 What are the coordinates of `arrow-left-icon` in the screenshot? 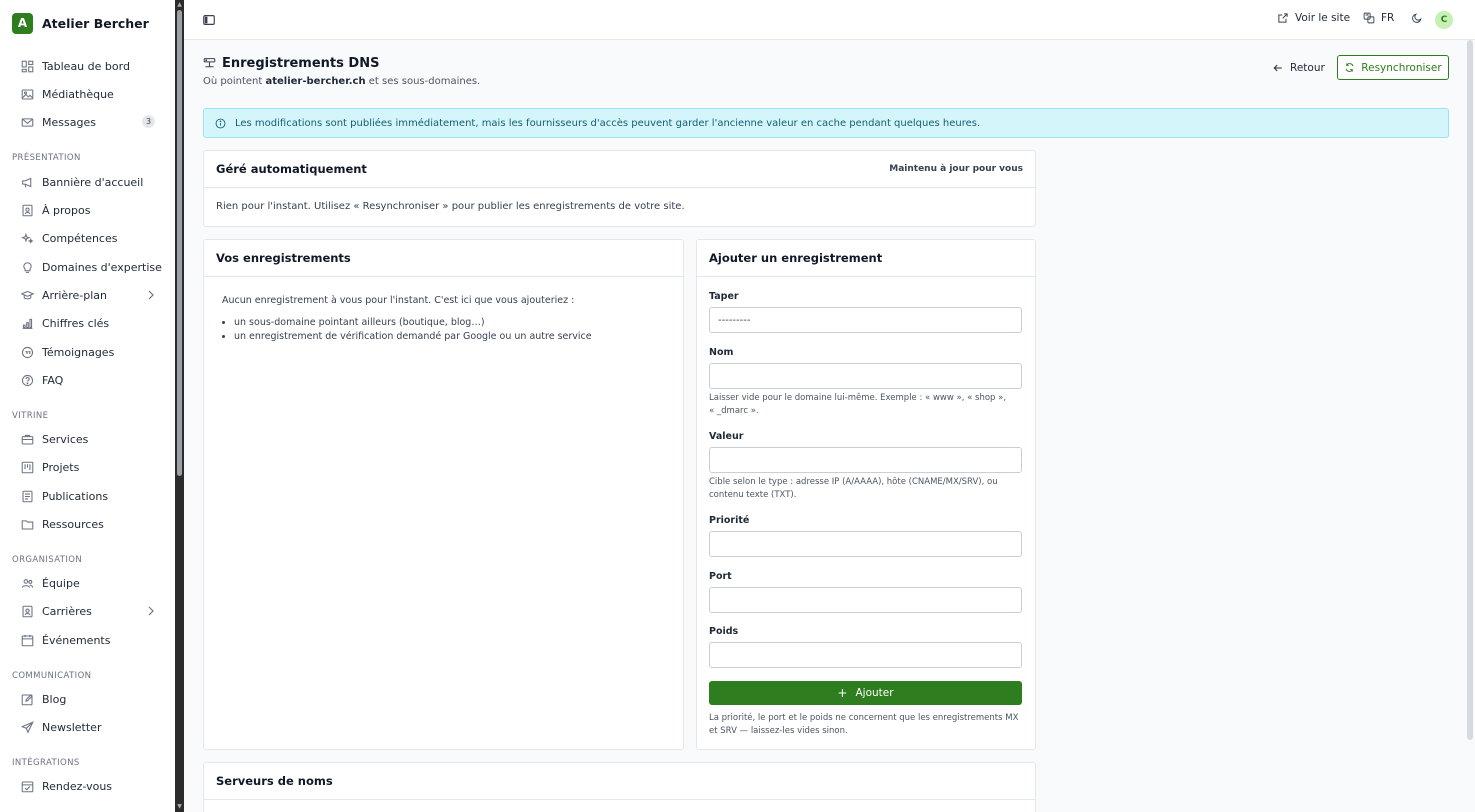 It's located at (1277, 68).